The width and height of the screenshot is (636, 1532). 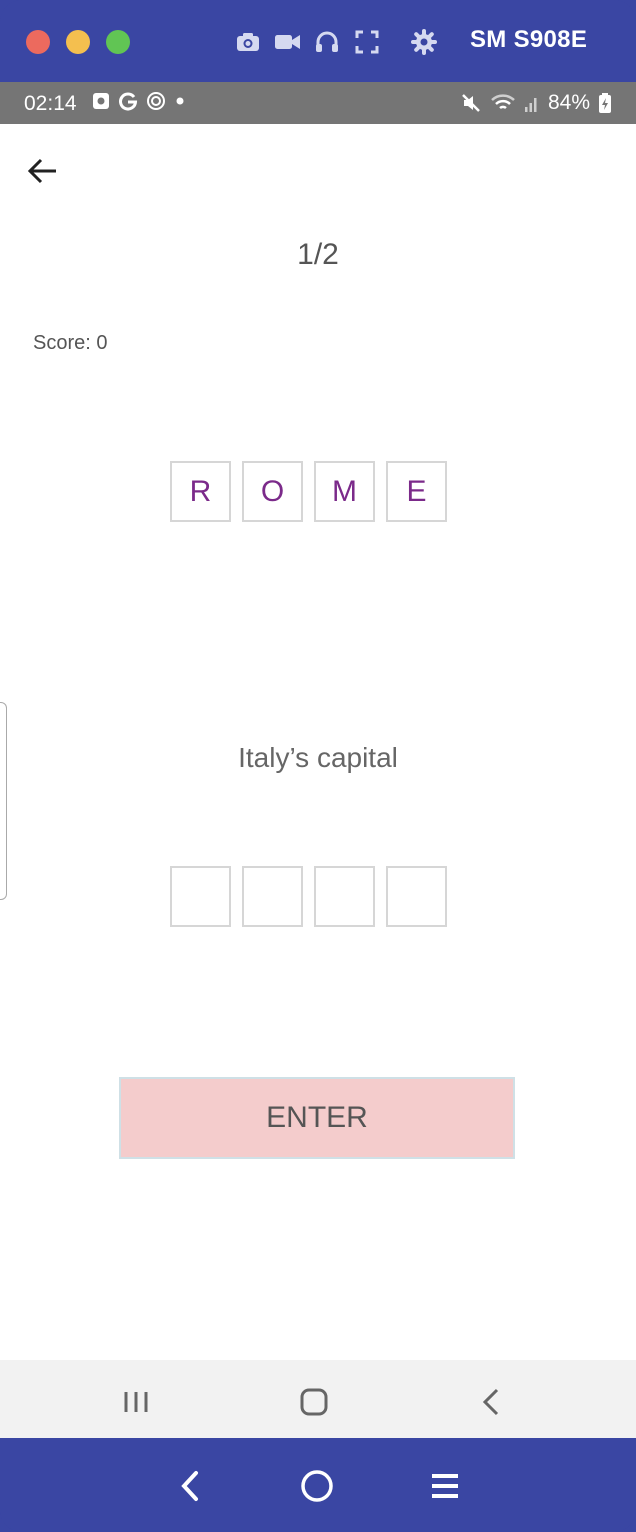 What do you see at coordinates (424, 42) in the screenshot?
I see `gear-icon` at bounding box center [424, 42].